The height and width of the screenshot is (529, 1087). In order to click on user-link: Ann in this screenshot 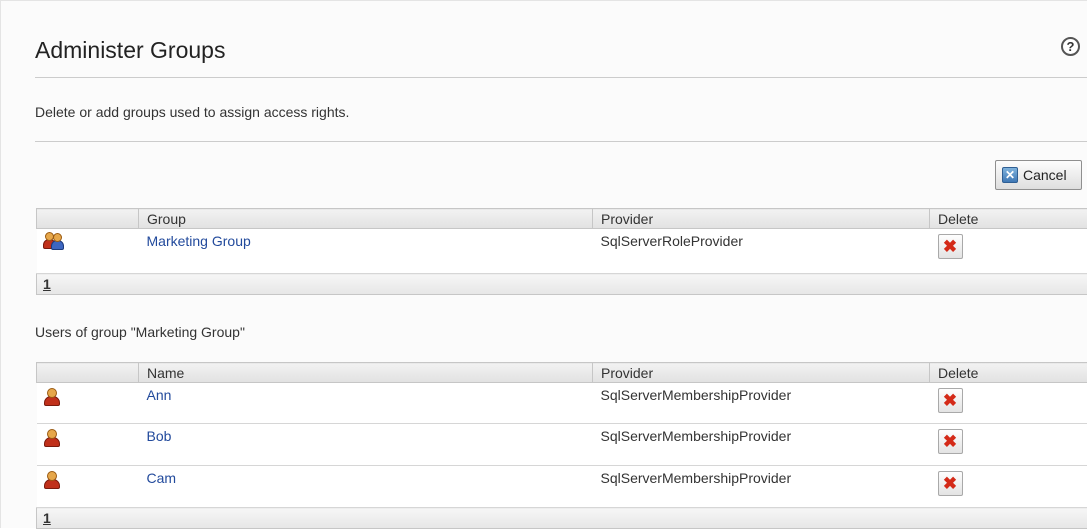, I will do `click(159, 395)`.